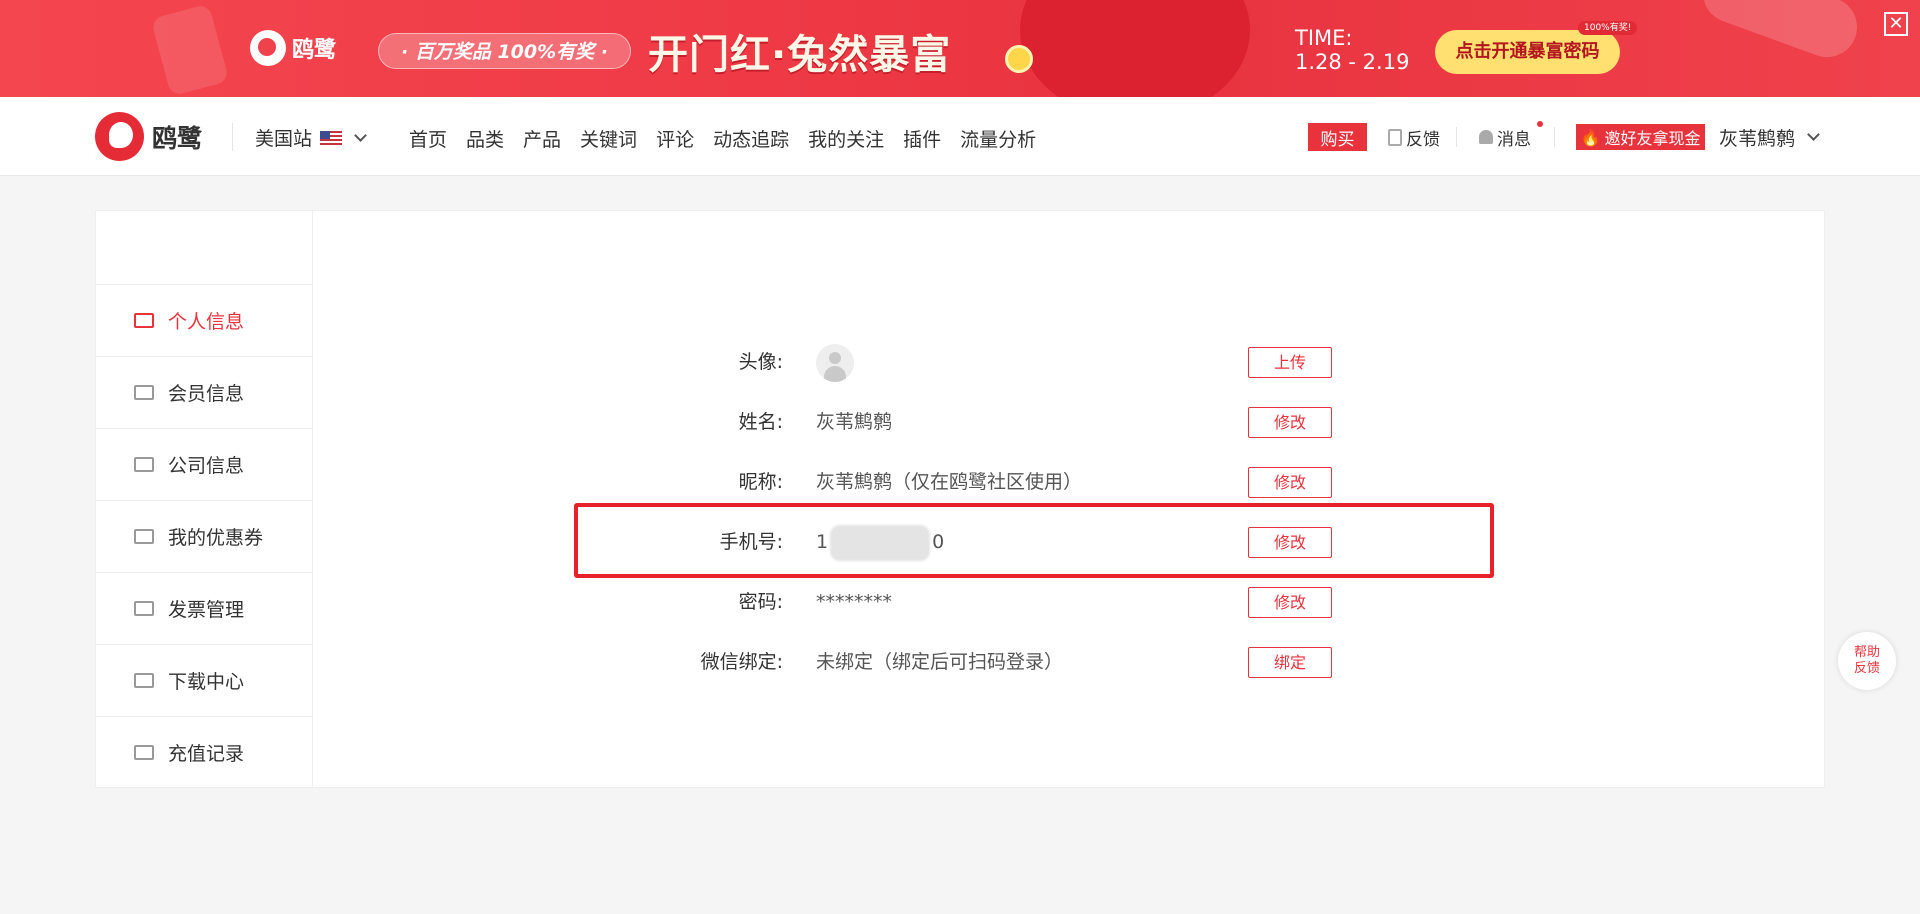 This screenshot has width=1920, height=914. I want to click on bell-icon, so click(1486, 137).